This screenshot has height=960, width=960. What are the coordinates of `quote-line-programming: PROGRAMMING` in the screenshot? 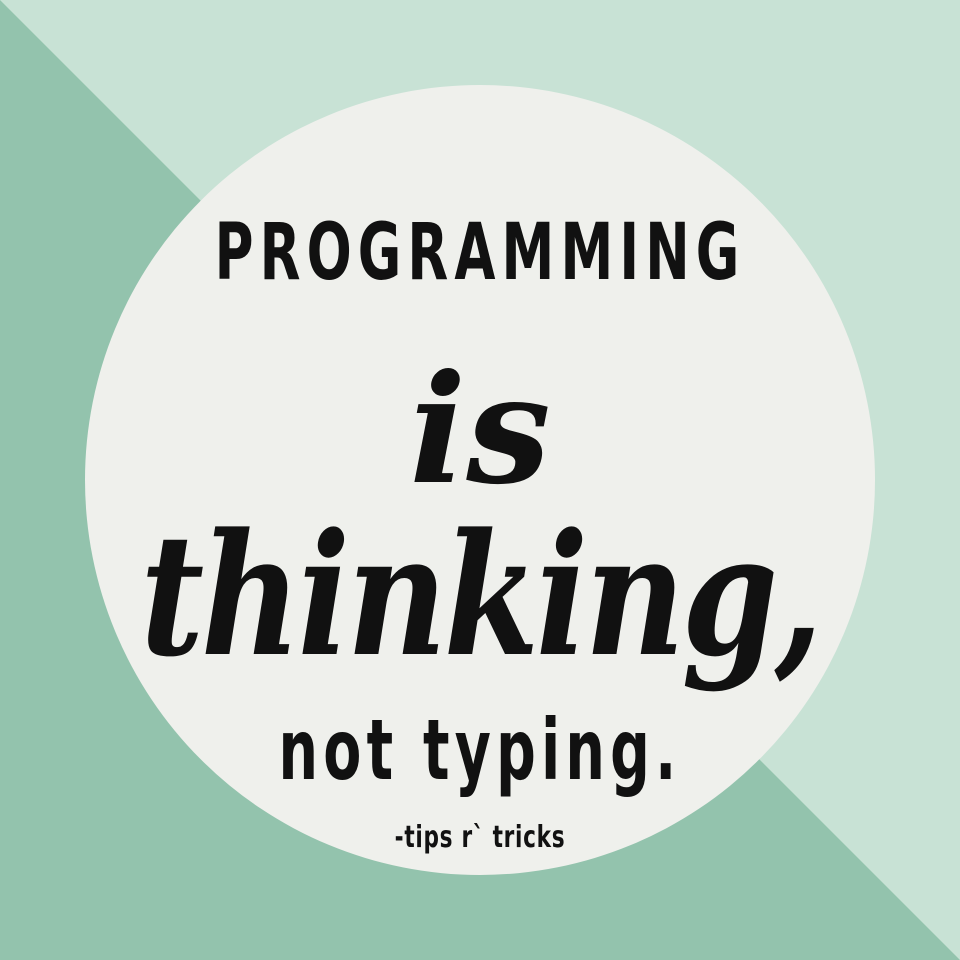 It's located at (480, 253).